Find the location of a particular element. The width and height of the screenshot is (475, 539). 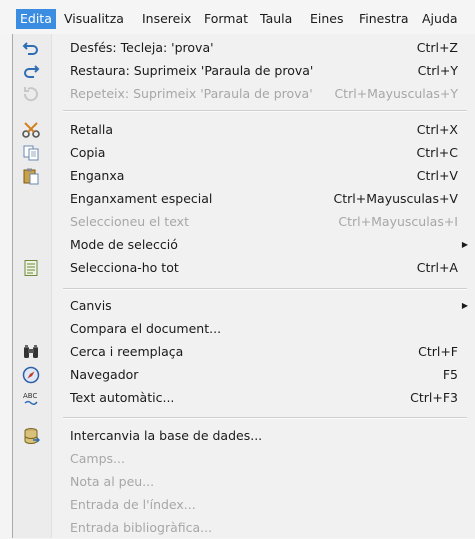

menu-item-paste: Enganxa Ctrl+V is located at coordinates (244, 175).